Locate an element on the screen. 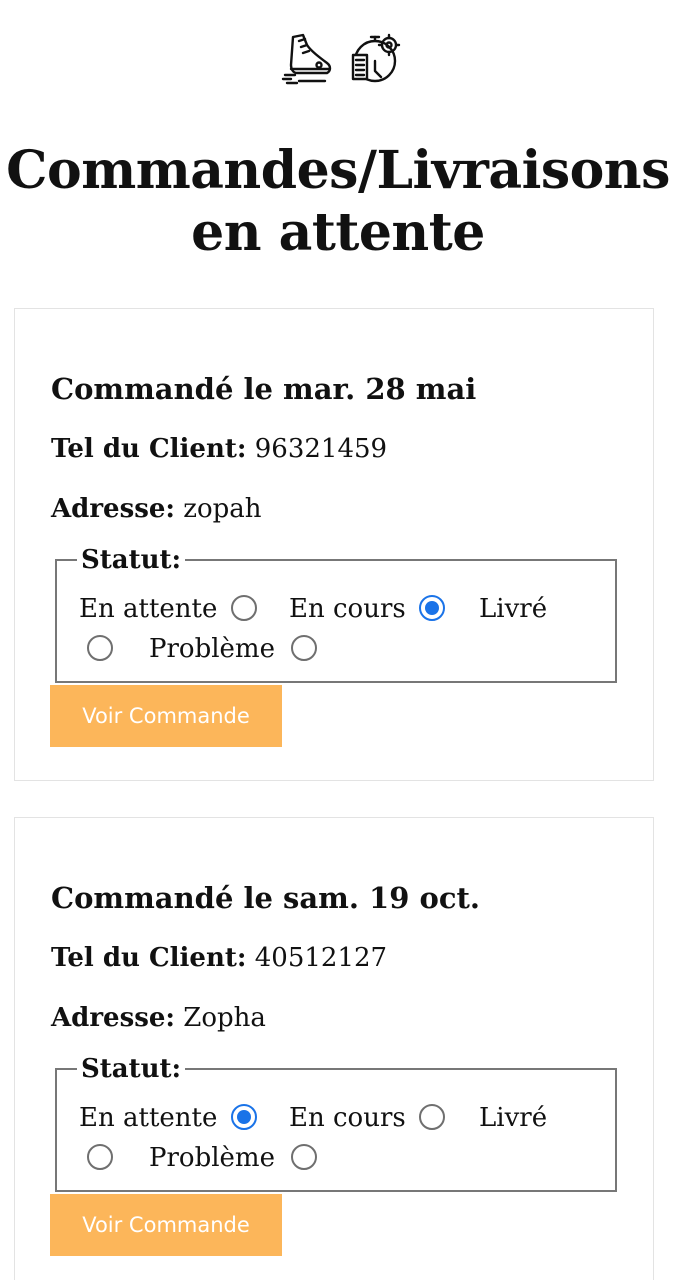 This screenshot has height=1280, width=676. address-line: Adresse: zopah is located at coordinates (156, 509).